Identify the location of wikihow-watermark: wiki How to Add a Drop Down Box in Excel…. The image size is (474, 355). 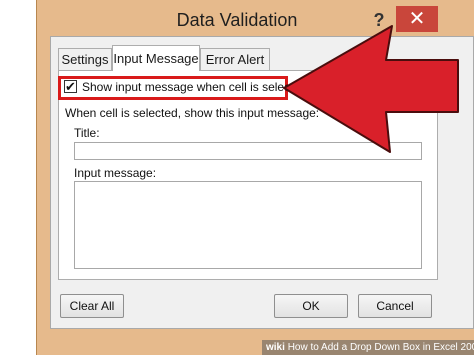
(368, 347).